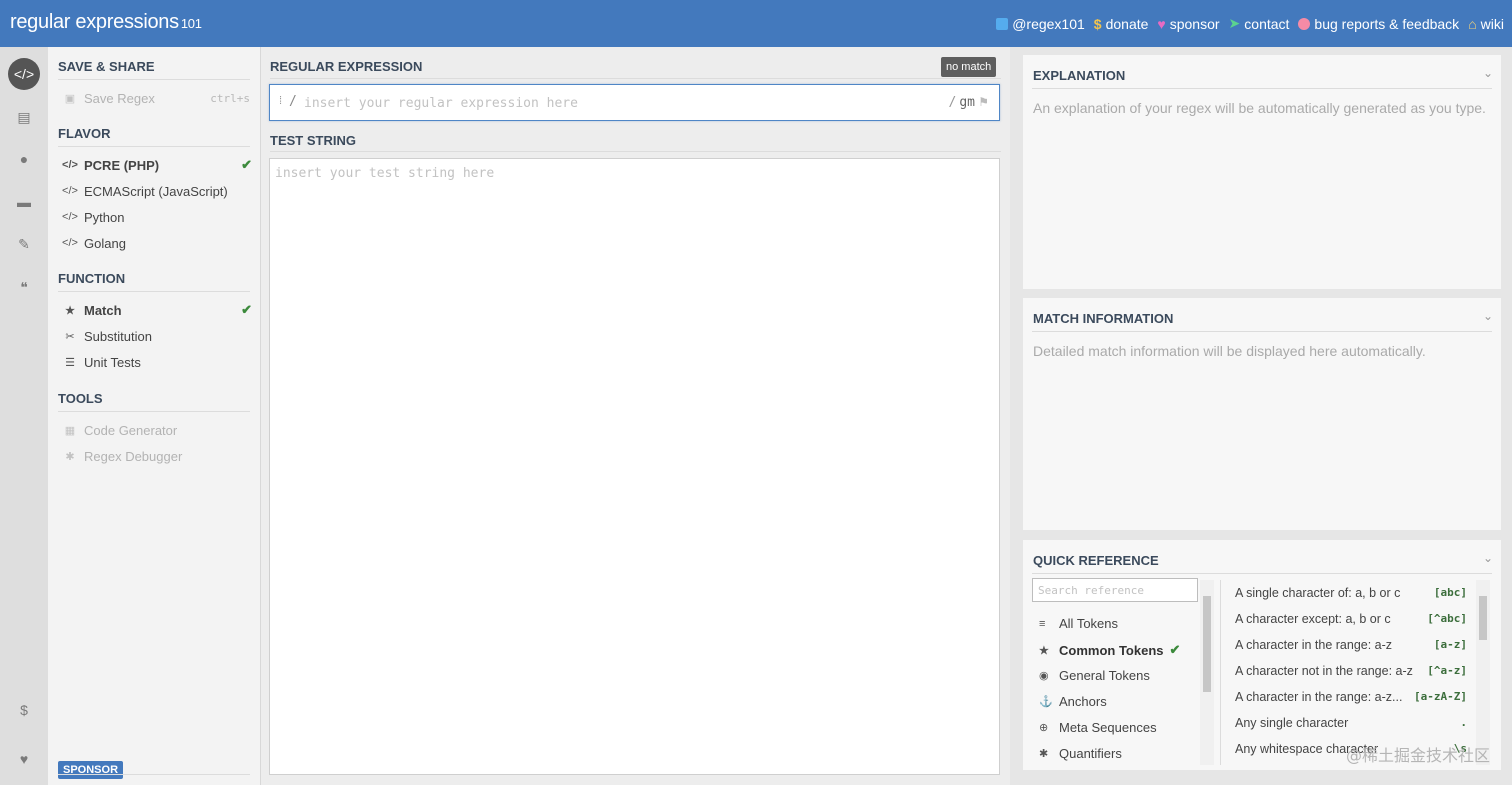 Image resolution: width=1512 pixels, height=785 pixels. I want to click on heart-icon: ♥, so click(24, 759).